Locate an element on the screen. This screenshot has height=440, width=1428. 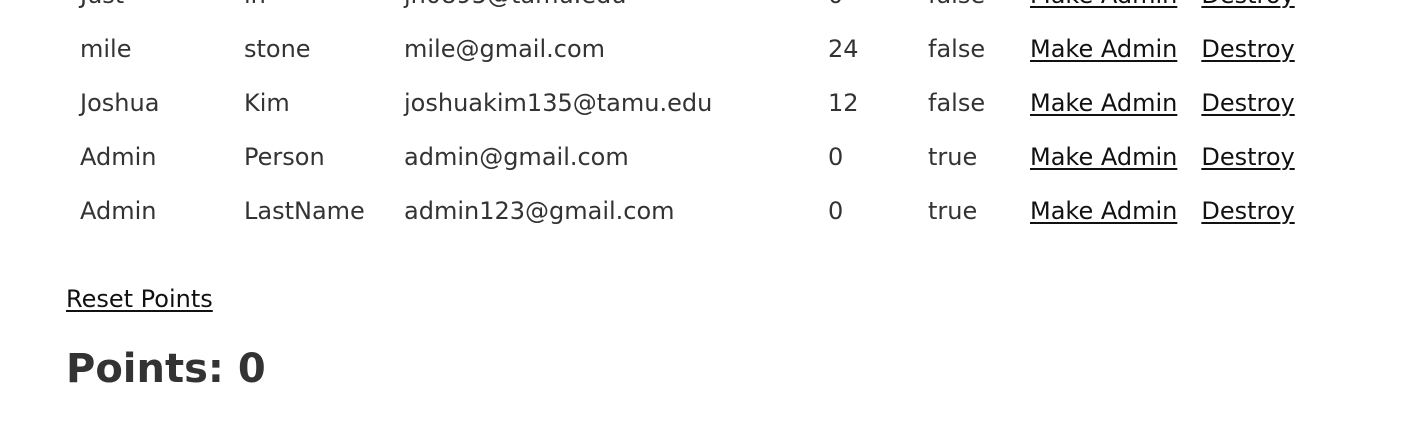
email-cell: jh0895@tamu.edu is located at coordinates (602, 11).